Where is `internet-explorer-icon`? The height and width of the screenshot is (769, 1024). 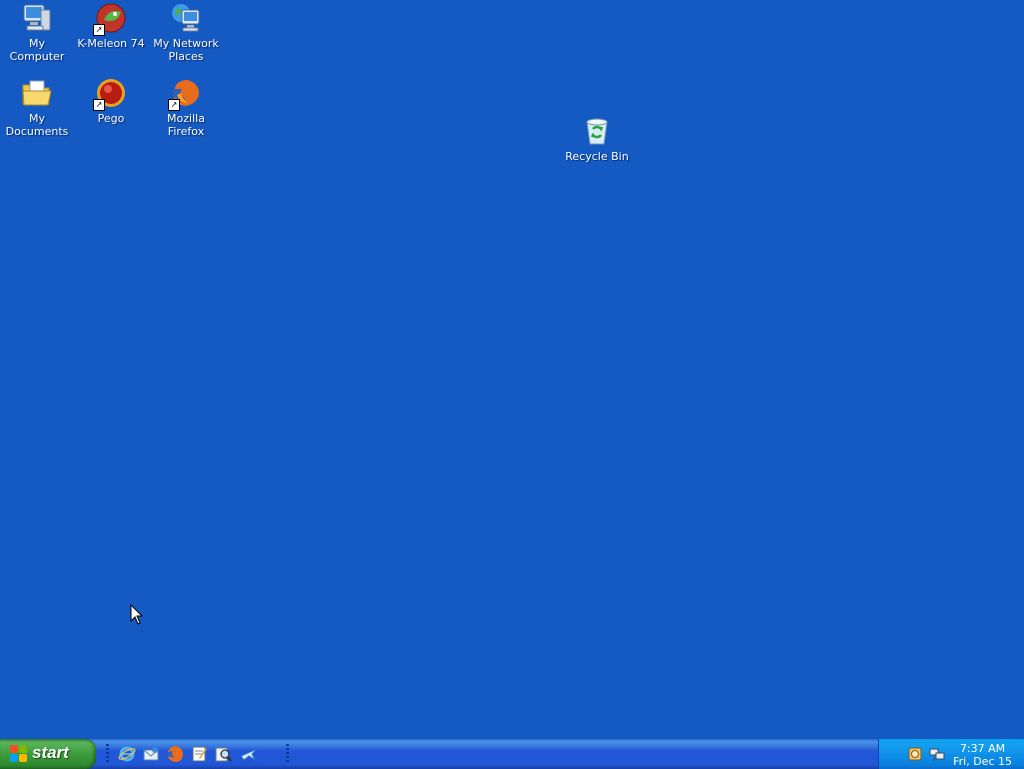 internet-explorer-icon is located at coordinates (127, 754).